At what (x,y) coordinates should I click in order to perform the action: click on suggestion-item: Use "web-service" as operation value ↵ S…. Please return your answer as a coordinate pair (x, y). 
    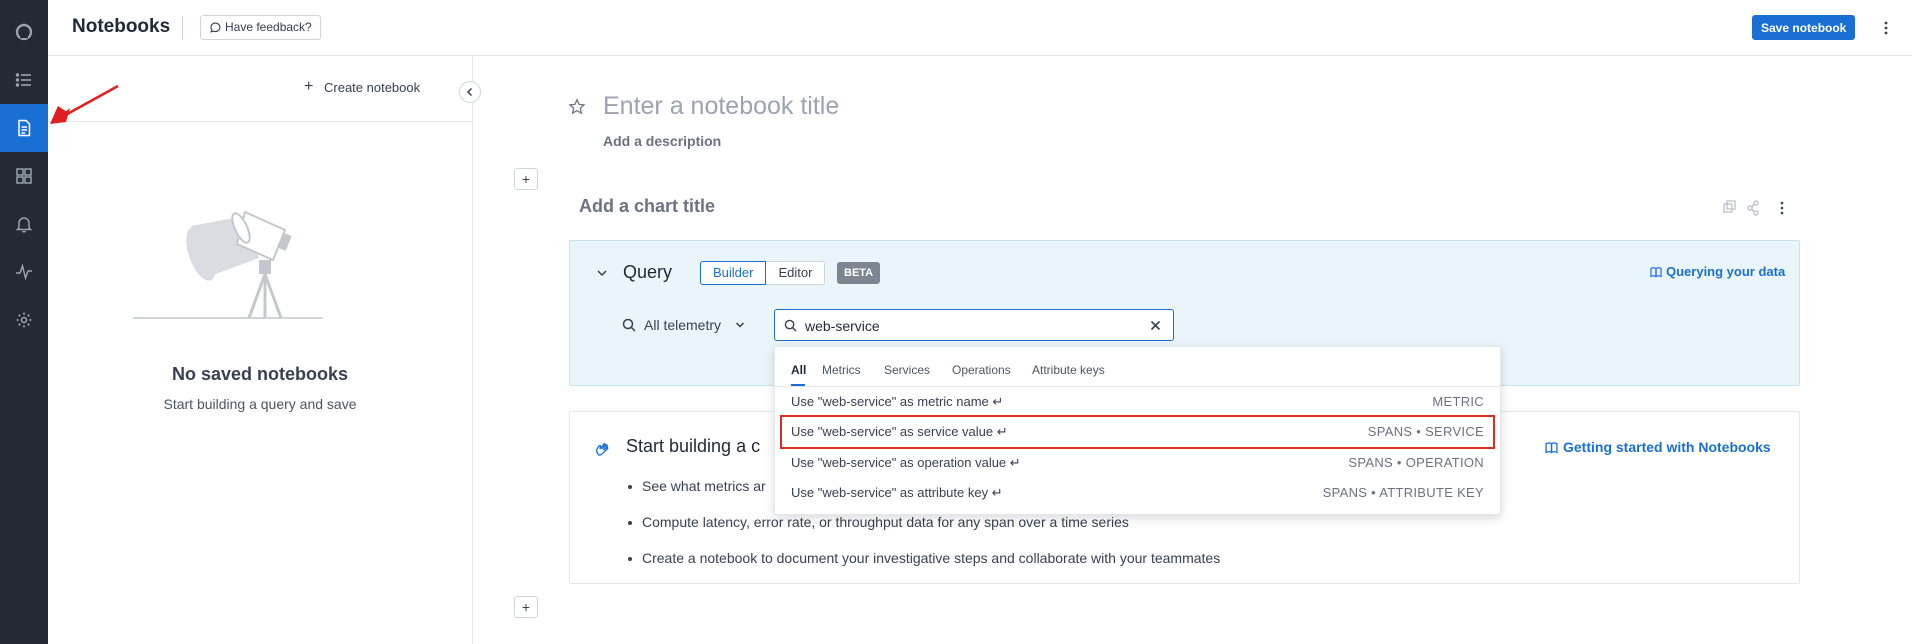
    Looking at the image, I should click on (1137, 463).